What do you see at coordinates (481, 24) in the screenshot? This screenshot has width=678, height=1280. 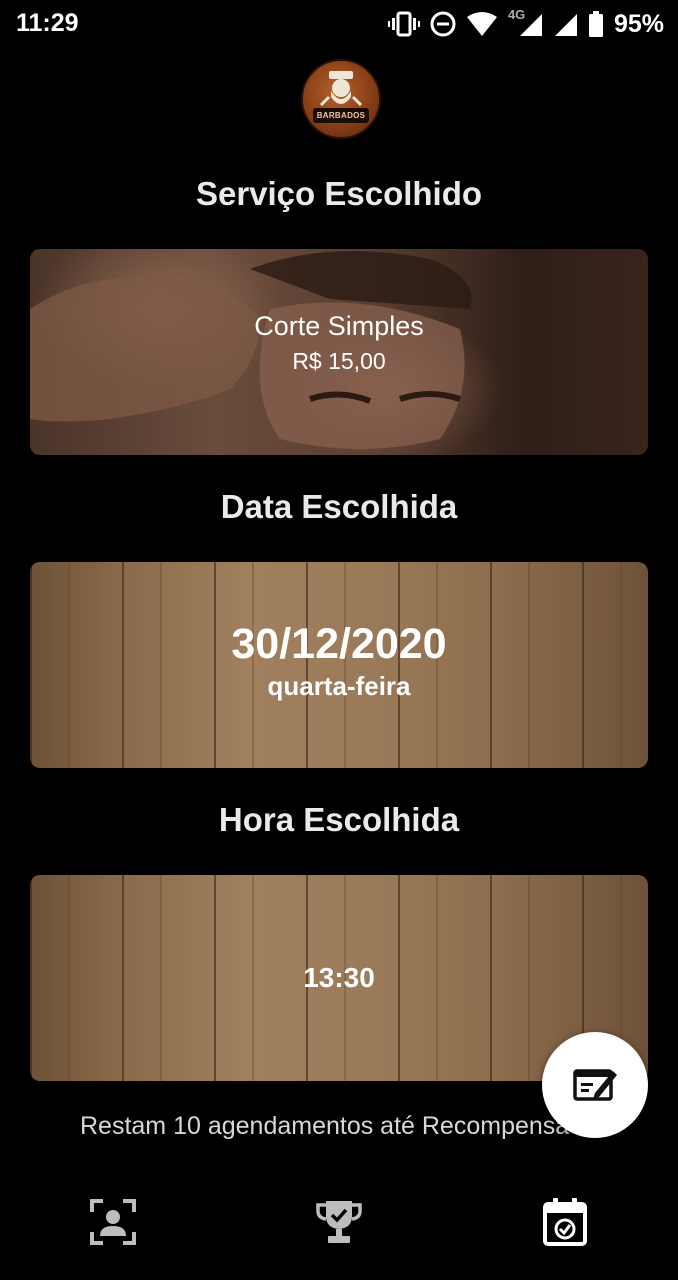 I see `wifi-icon` at bounding box center [481, 24].